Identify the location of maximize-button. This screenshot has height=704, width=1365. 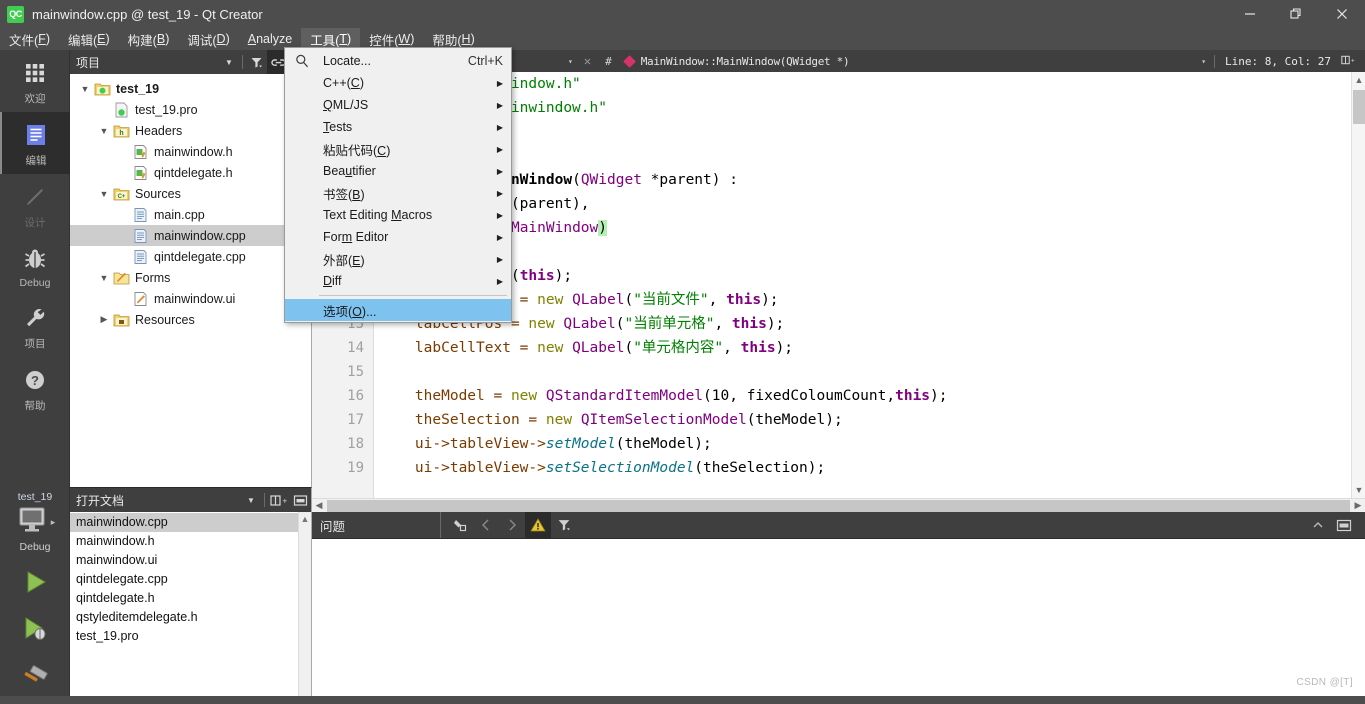
(1296, 14).